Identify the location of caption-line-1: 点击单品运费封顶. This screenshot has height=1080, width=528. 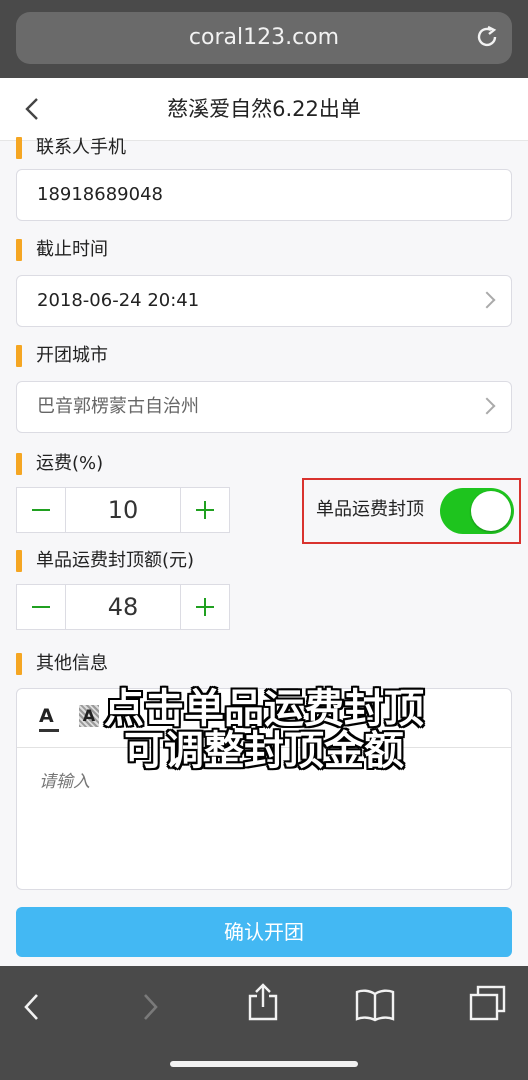
(264, 709).